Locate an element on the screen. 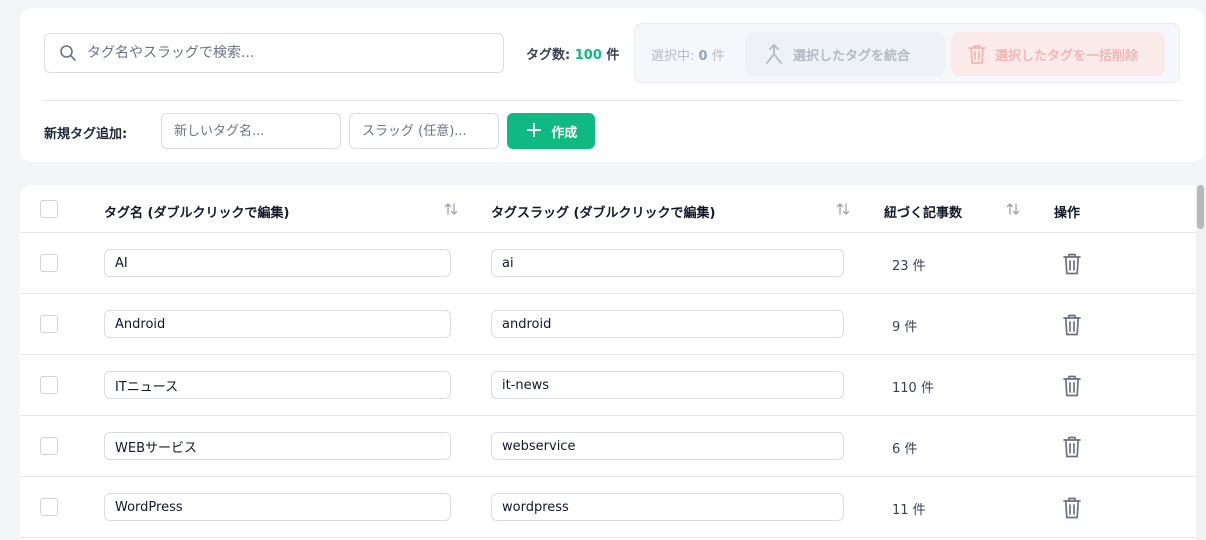 The width and height of the screenshot is (1206, 540). selected-count: 選択中: 0 件 is located at coordinates (688, 54).